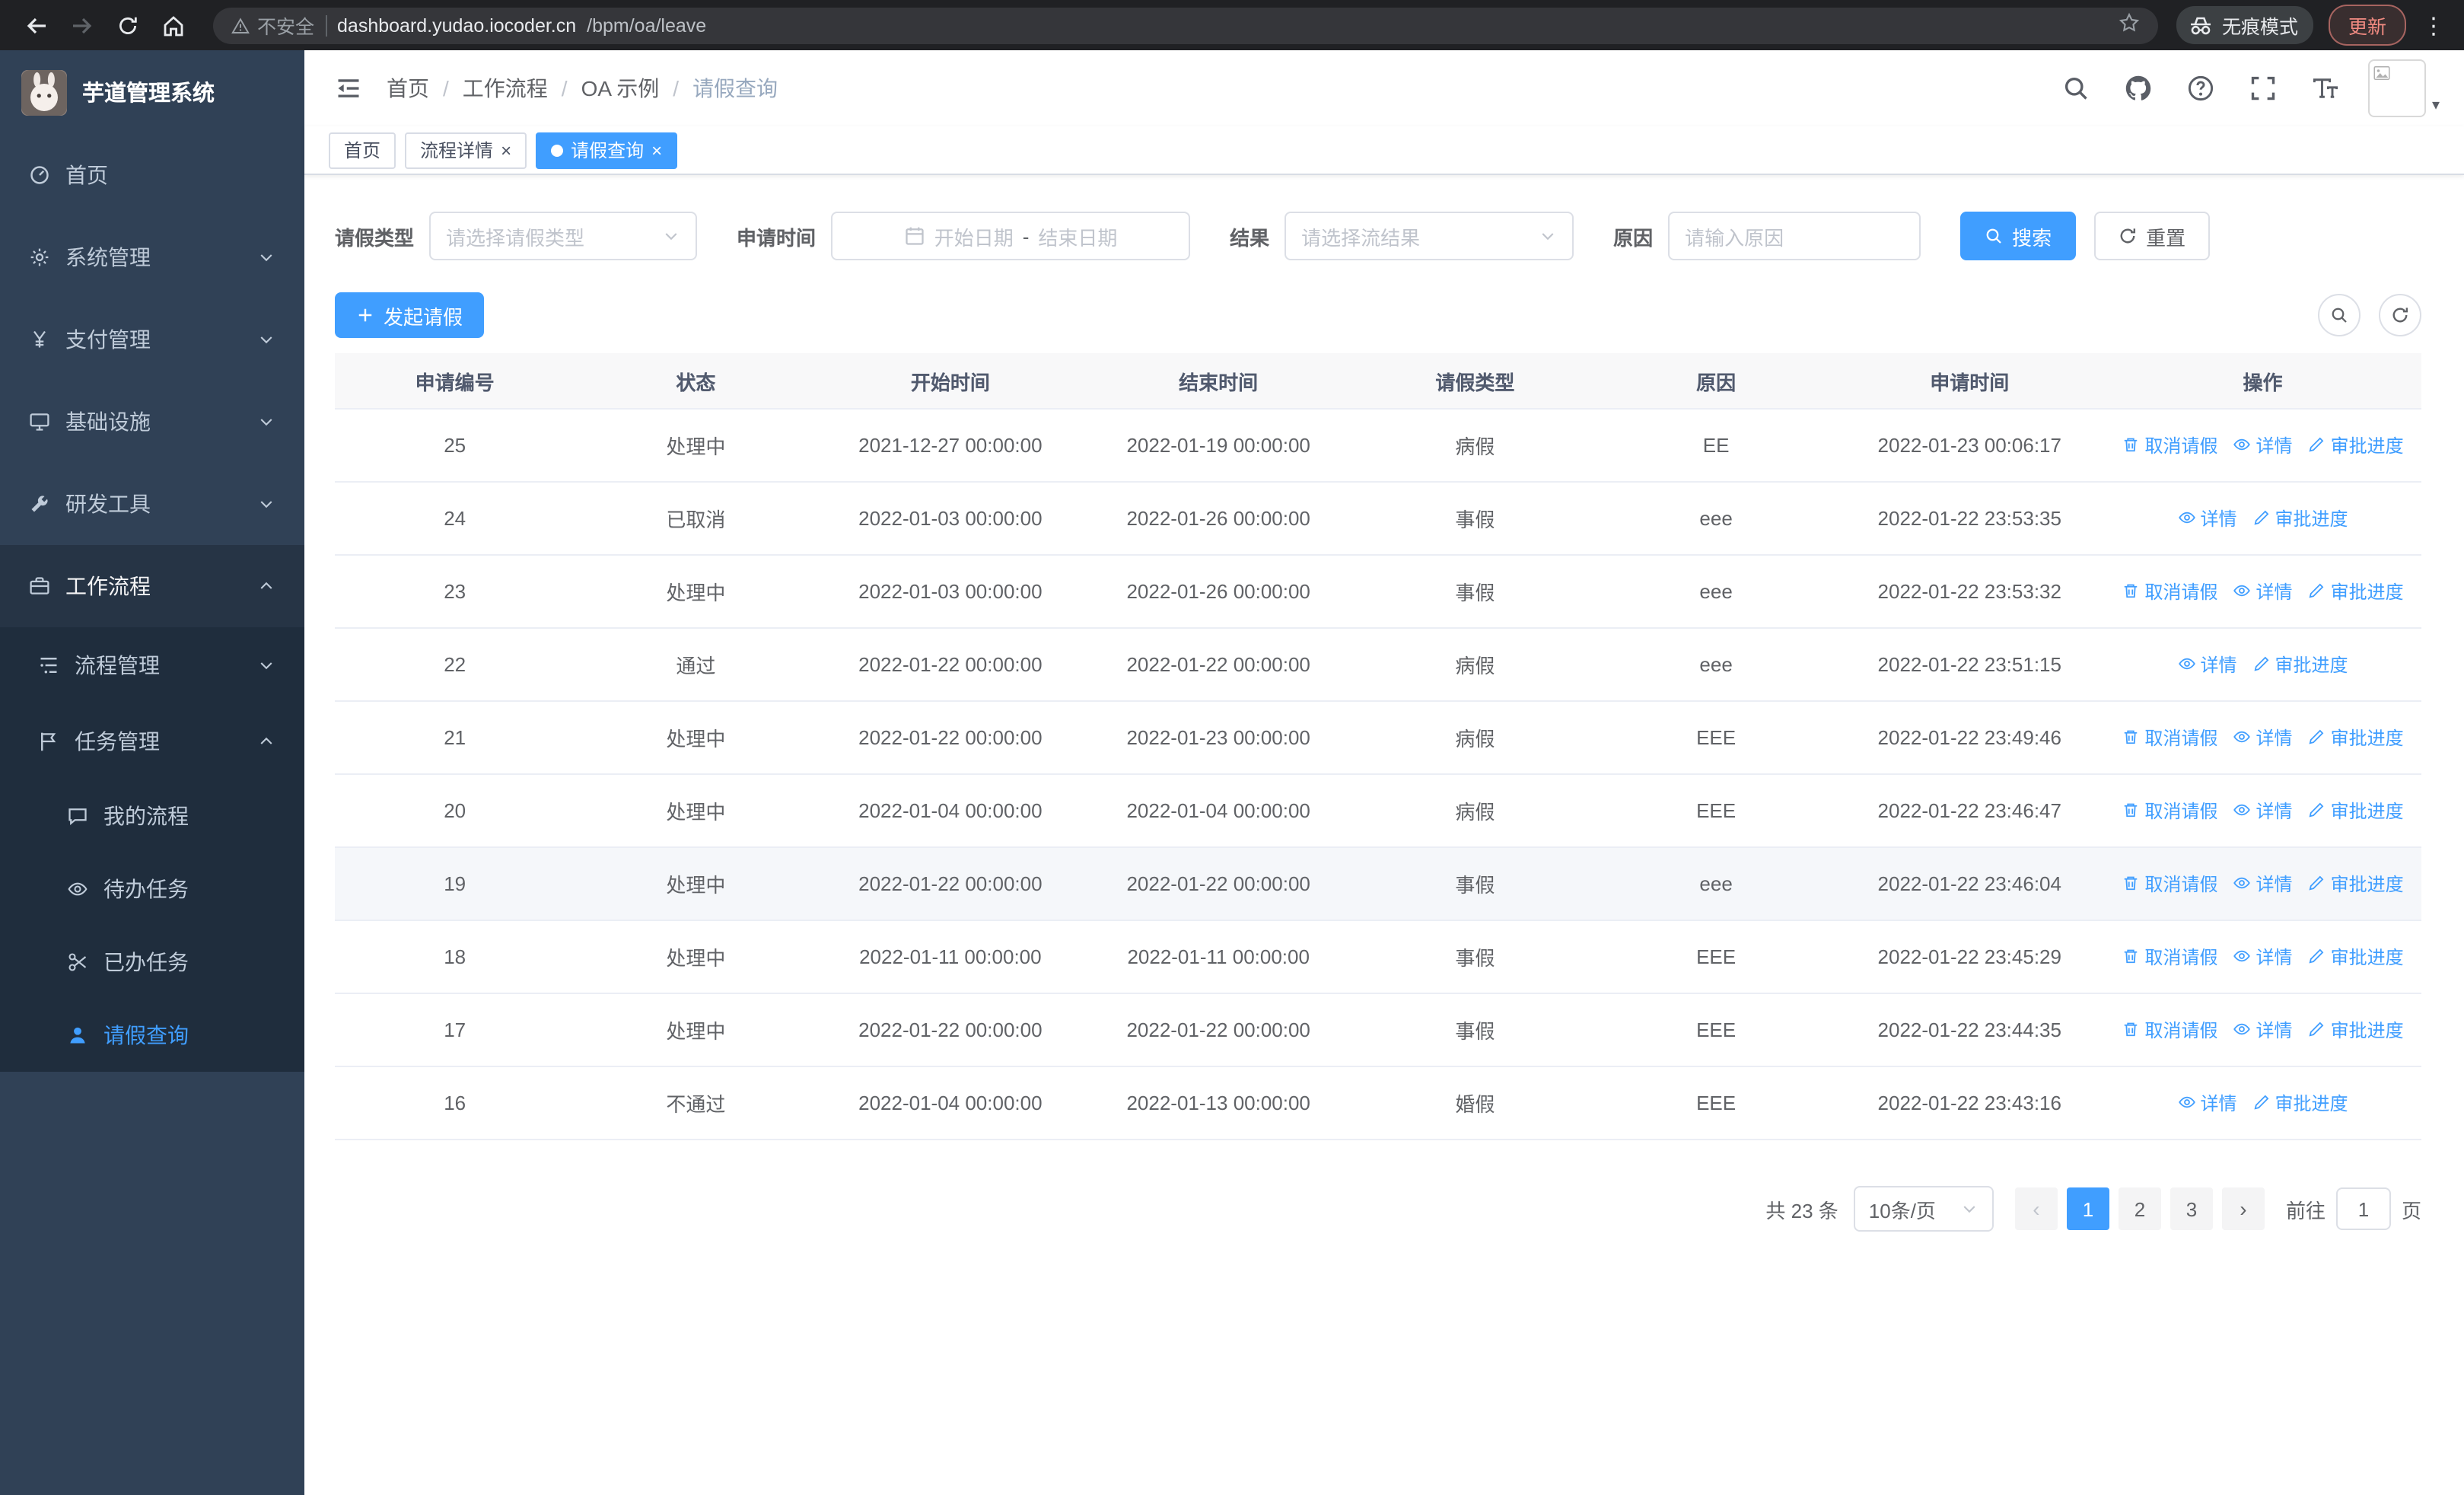  What do you see at coordinates (777, 237) in the screenshot?
I see `apply-time-label: 申请时间` at bounding box center [777, 237].